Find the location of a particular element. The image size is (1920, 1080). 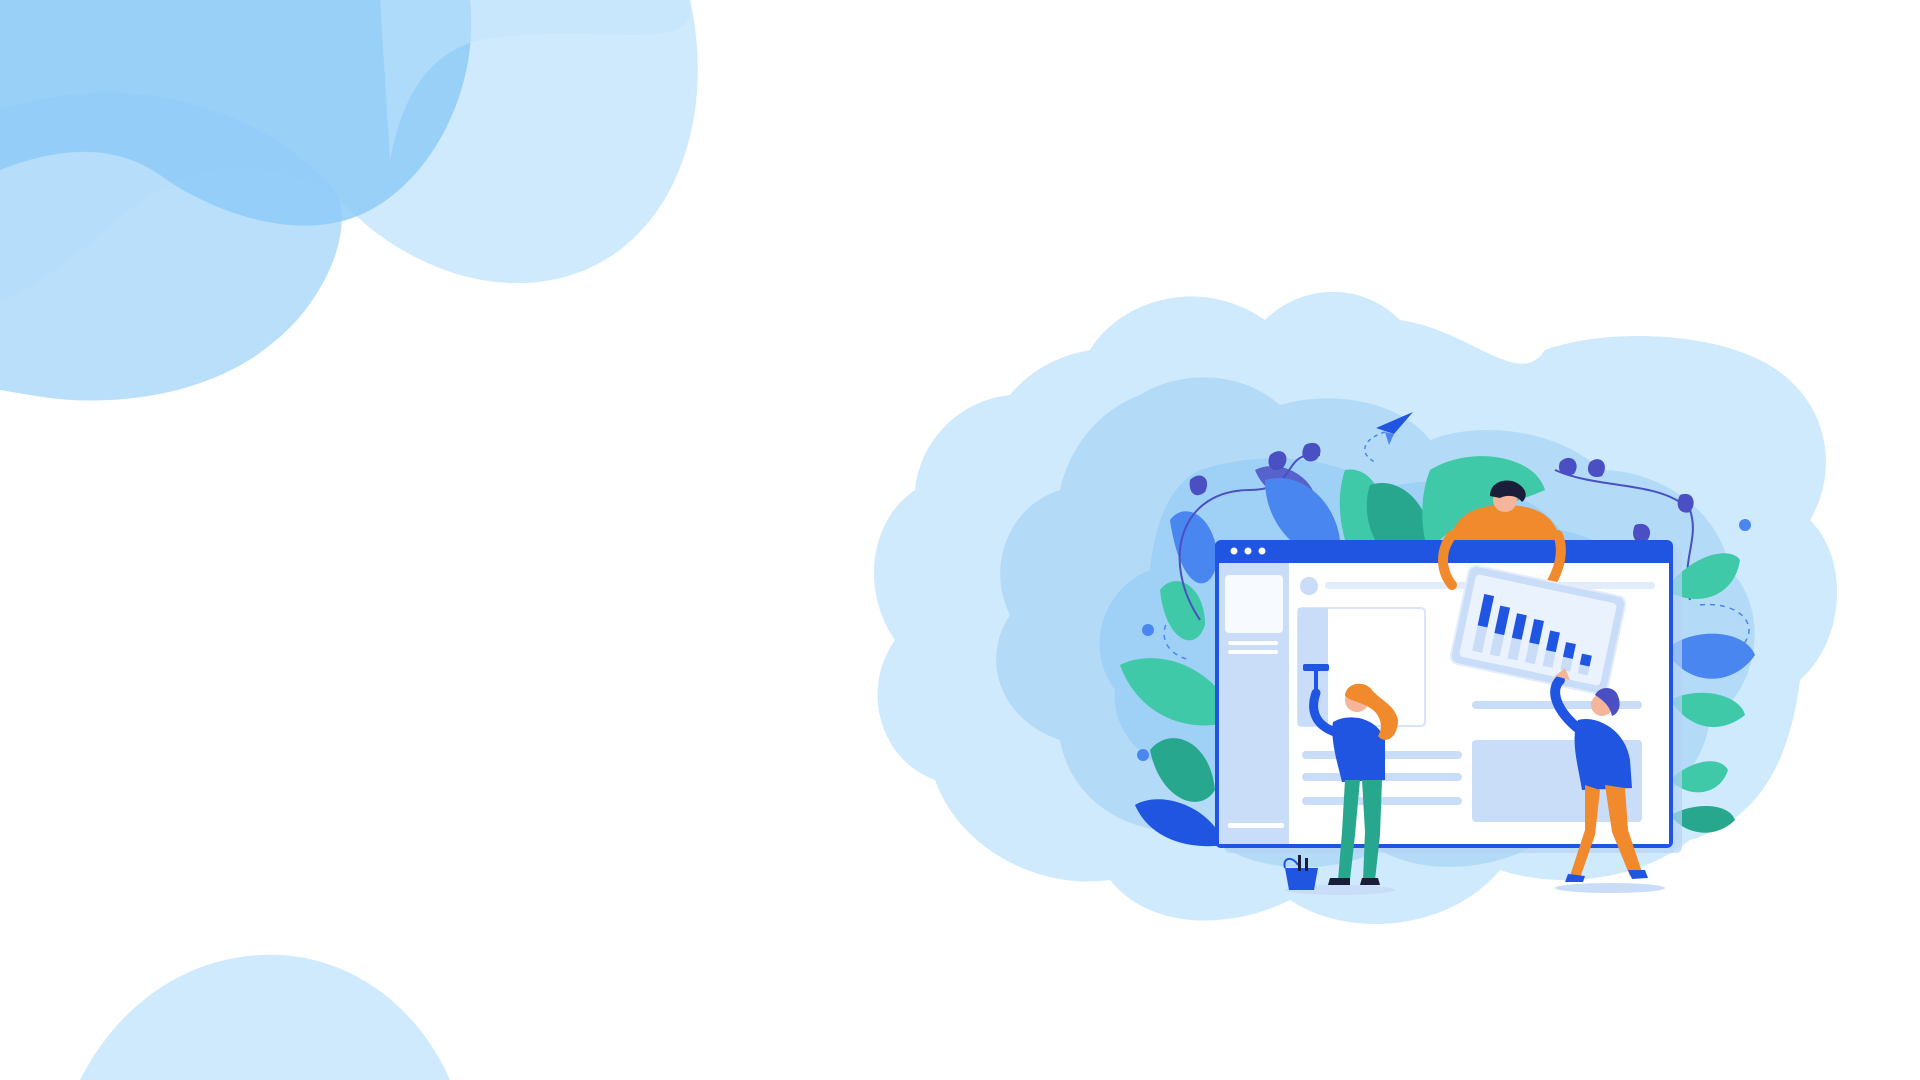

paint-bucket-icon is located at coordinates (1301, 879).